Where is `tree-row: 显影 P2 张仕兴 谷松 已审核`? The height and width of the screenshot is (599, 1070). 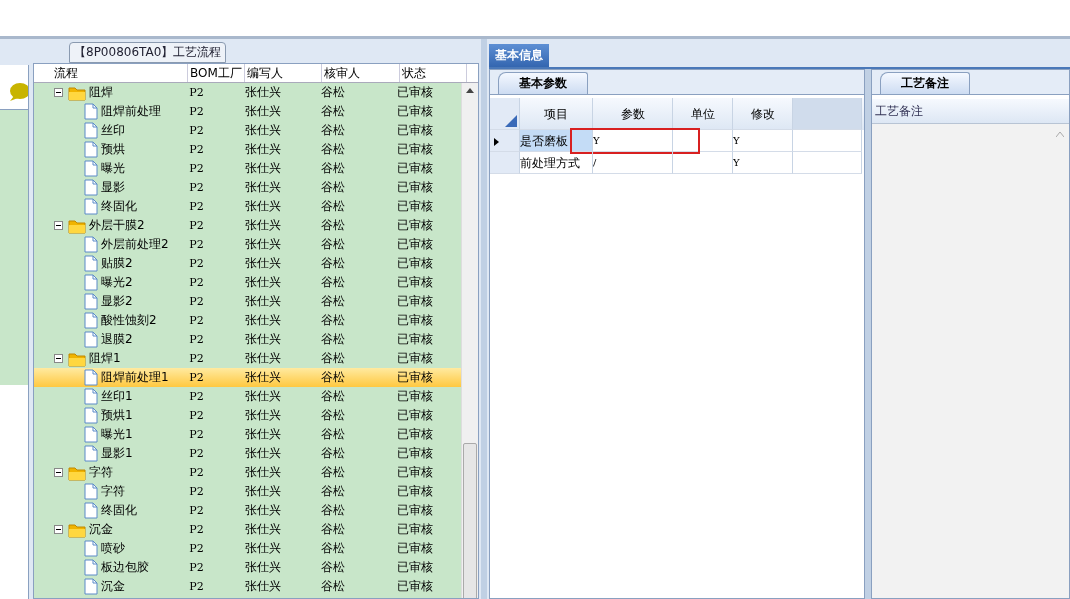 tree-row: 显影 P2 张仕兴 谷松 已审核 is located at coordinates (247, 187).